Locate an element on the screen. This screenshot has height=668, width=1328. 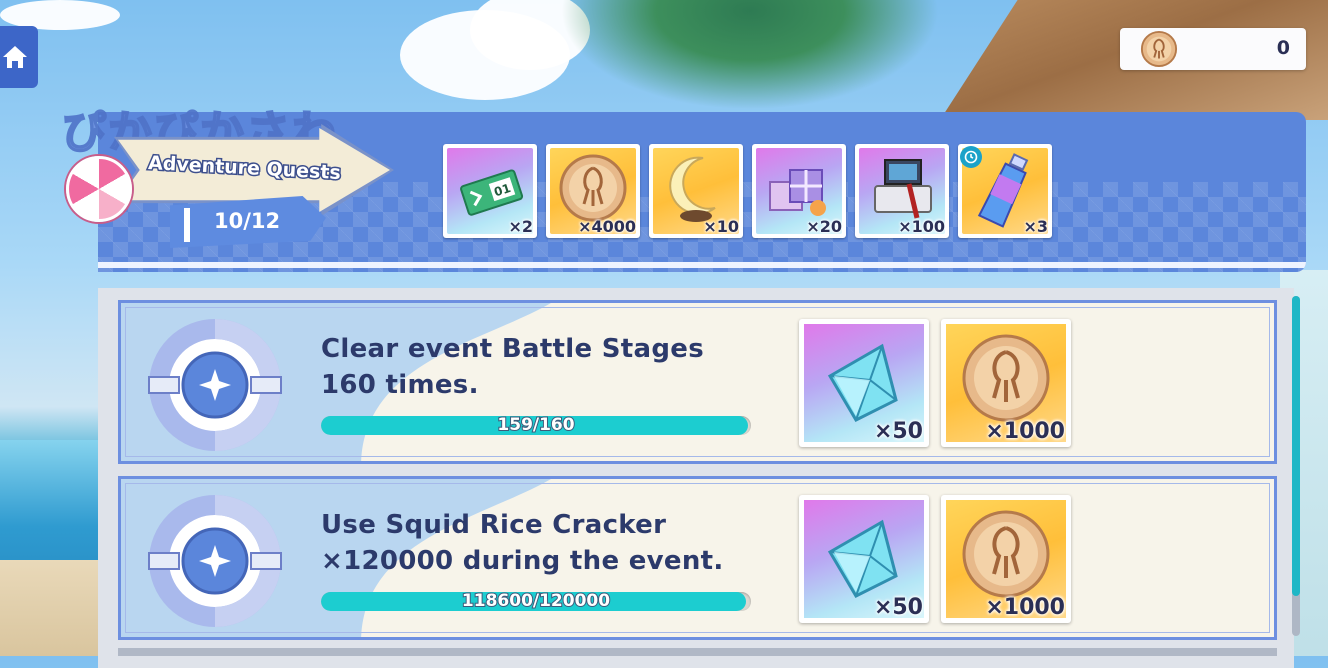
quest-progress-tag: 10/12 is located at coordinates (248, 222).